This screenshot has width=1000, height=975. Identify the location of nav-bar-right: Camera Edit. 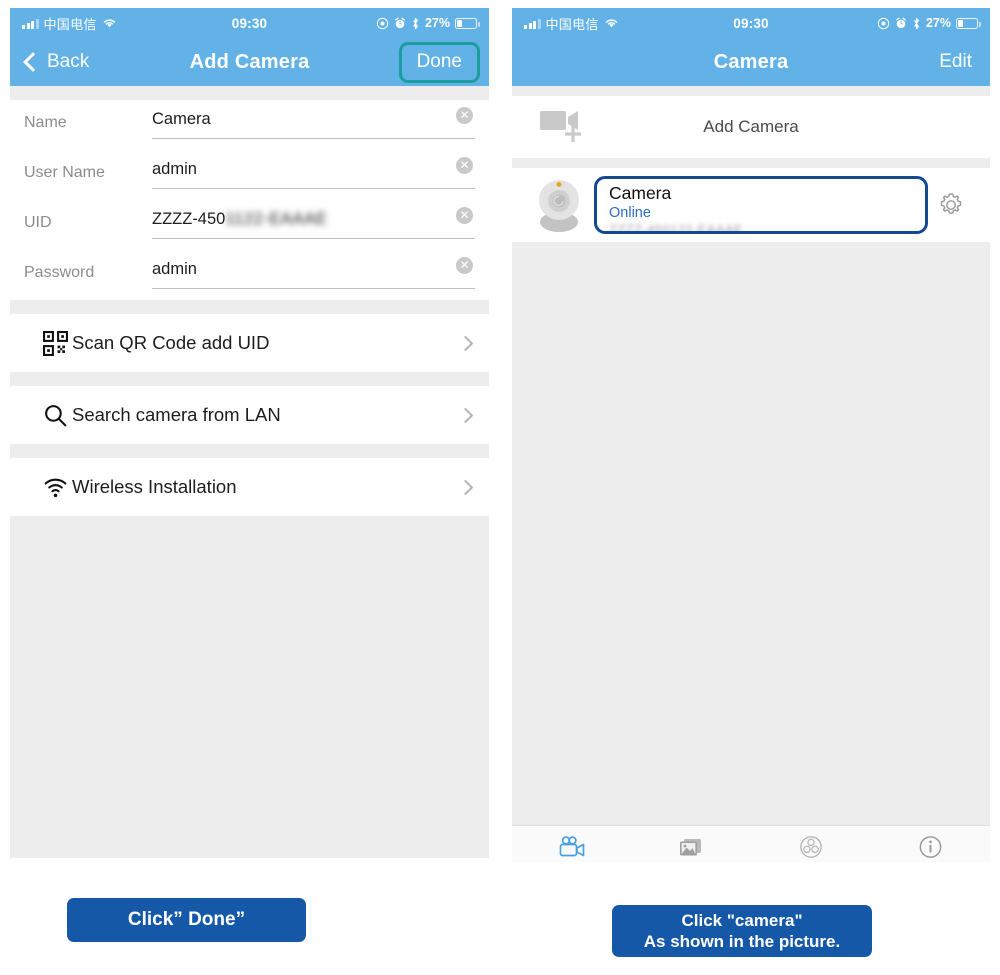
(751, 62).